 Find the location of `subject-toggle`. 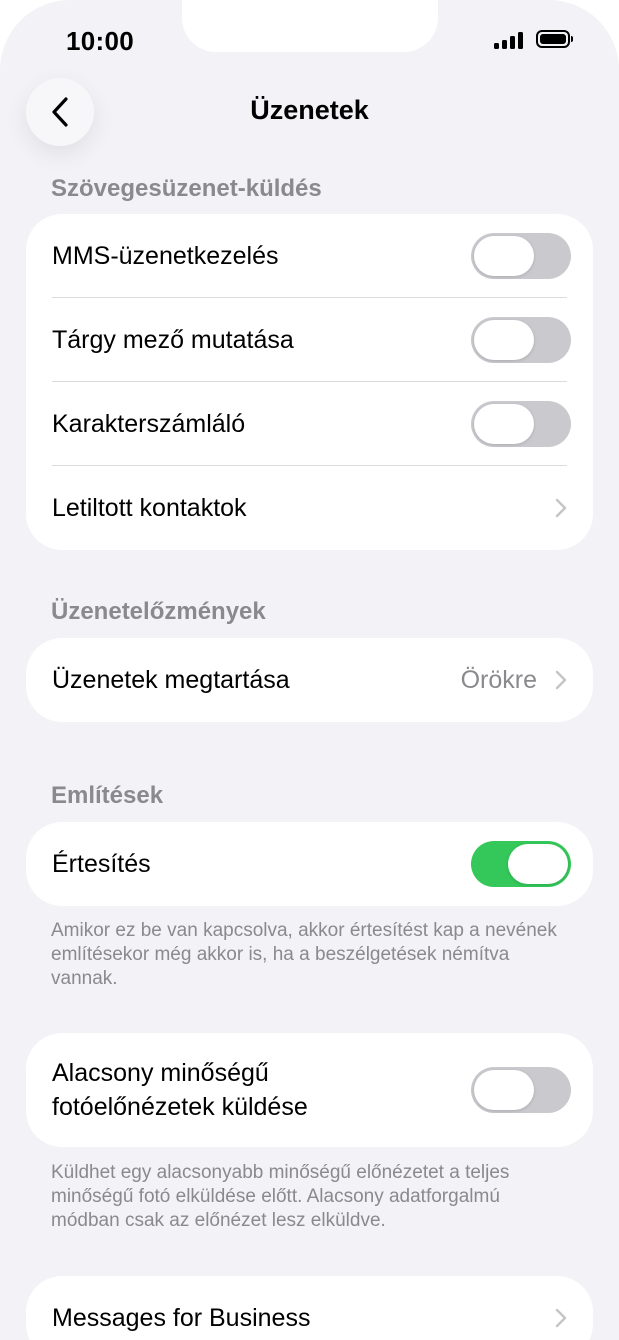

subject-toggle is located at coordinates (521, 340).